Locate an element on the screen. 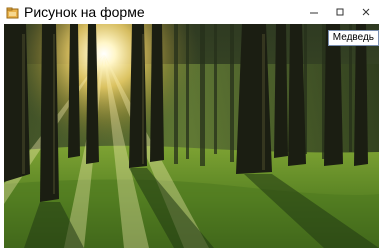 The width and height of the screenshot is (379, 248). close-button is located at coordinates (366, 12).